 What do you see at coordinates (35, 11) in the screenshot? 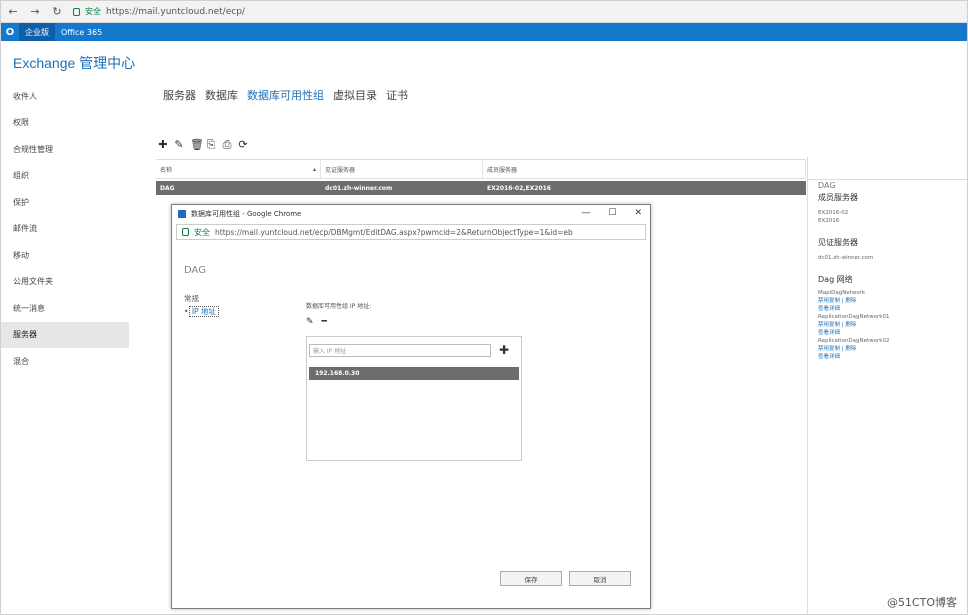
I see `forward-icon: →` at bounding box center [35, 11].